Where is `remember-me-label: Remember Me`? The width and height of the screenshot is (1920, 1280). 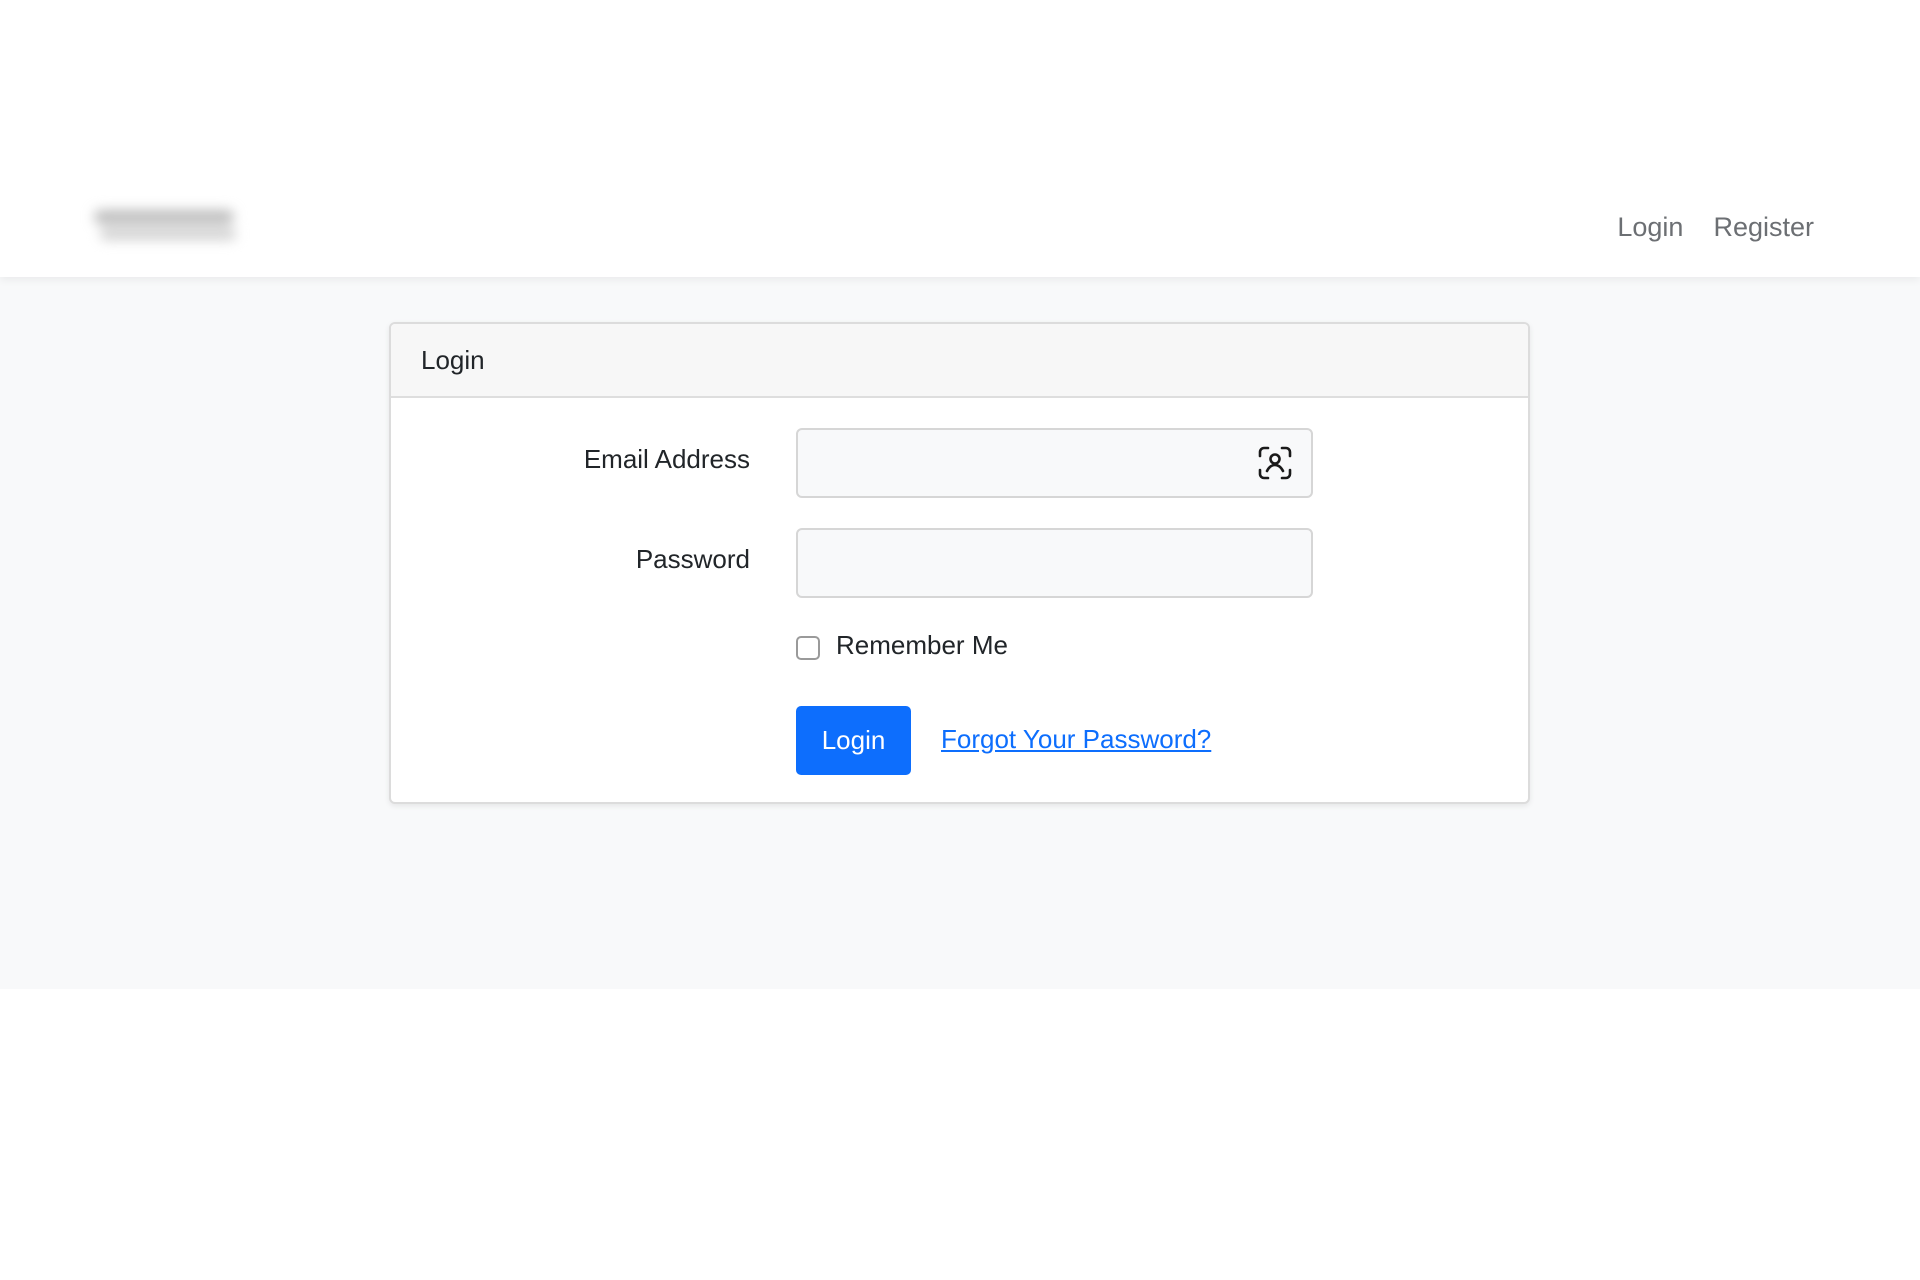
remember-me-label: Remember Me is located at coordinates (922, 645).